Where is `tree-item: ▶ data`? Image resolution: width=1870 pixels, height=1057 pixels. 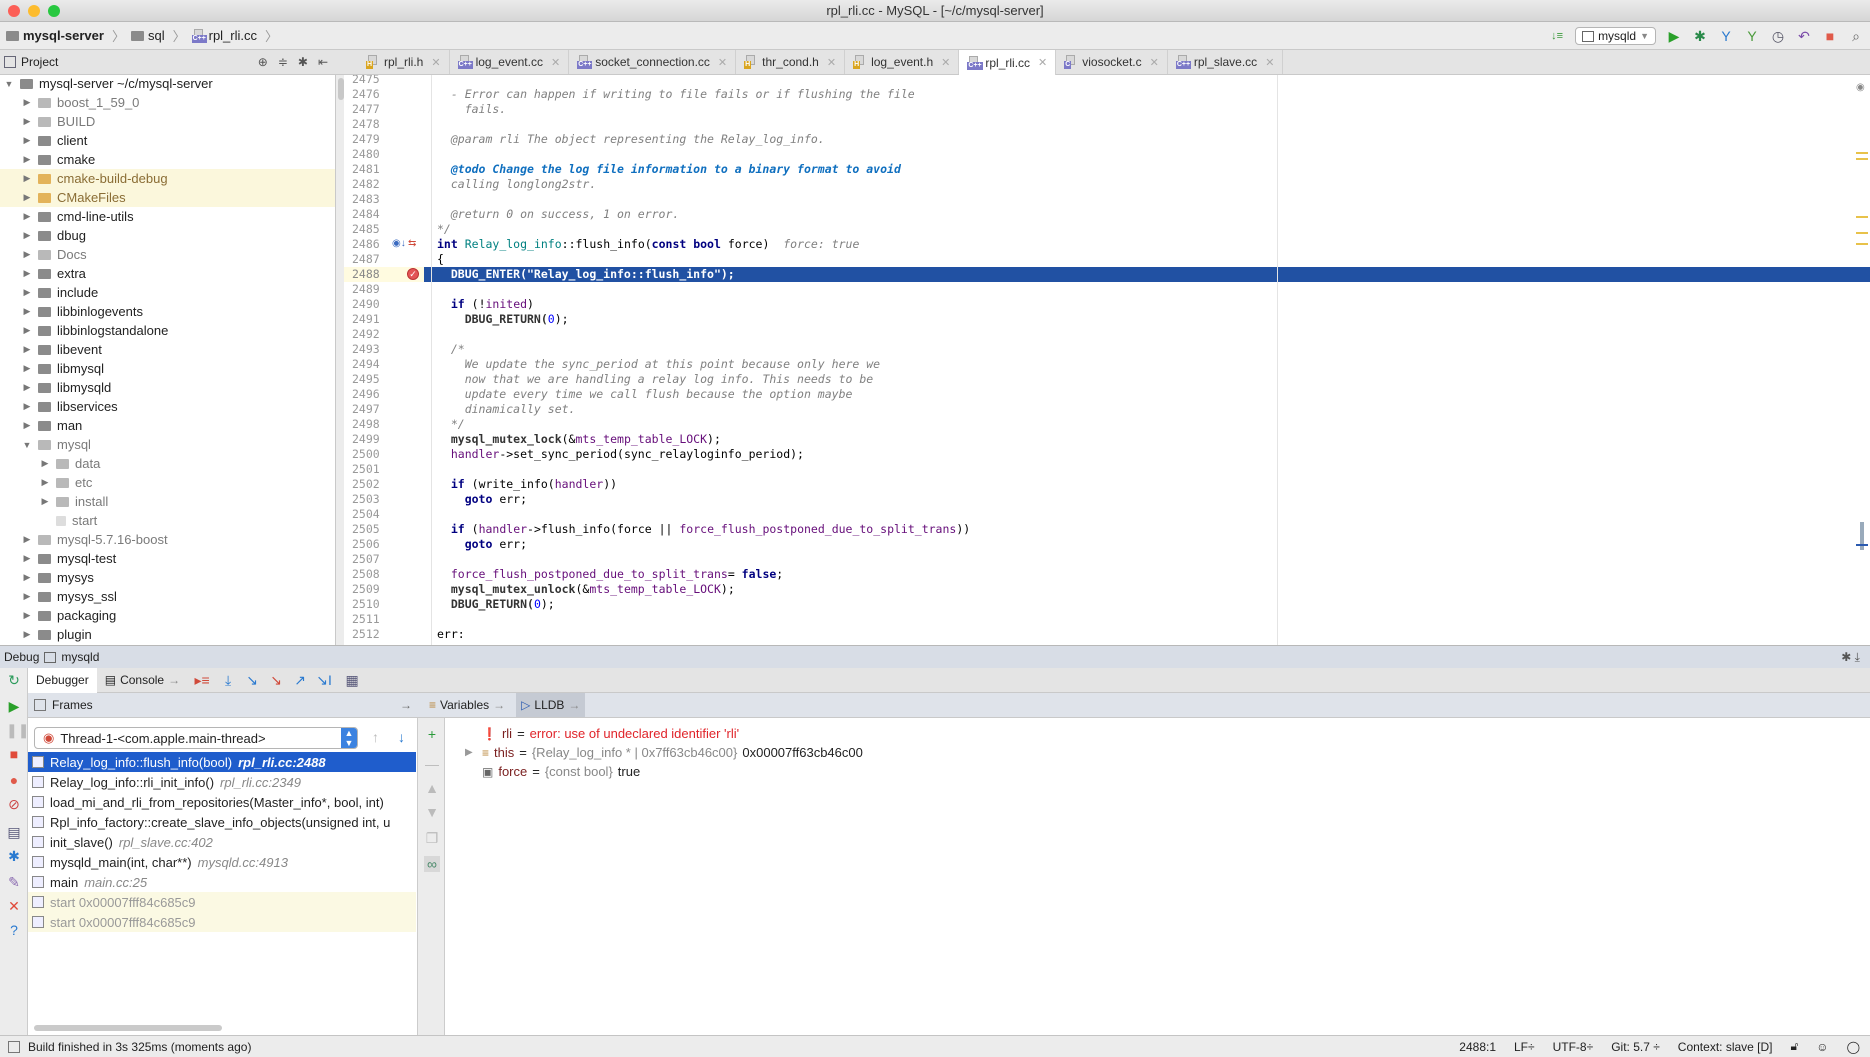 tree-item: ▶ data is located at coordinates (167, 463).